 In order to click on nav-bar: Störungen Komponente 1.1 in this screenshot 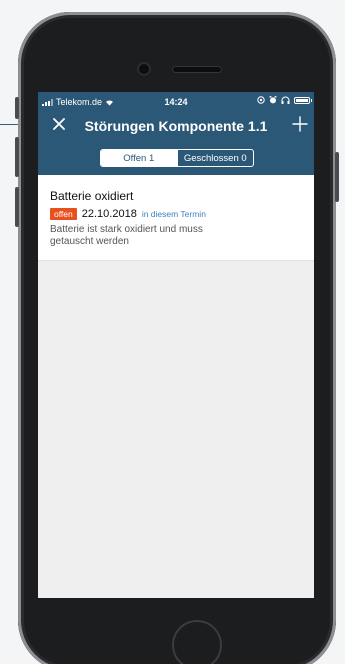, I will do `click(176, 127)`.